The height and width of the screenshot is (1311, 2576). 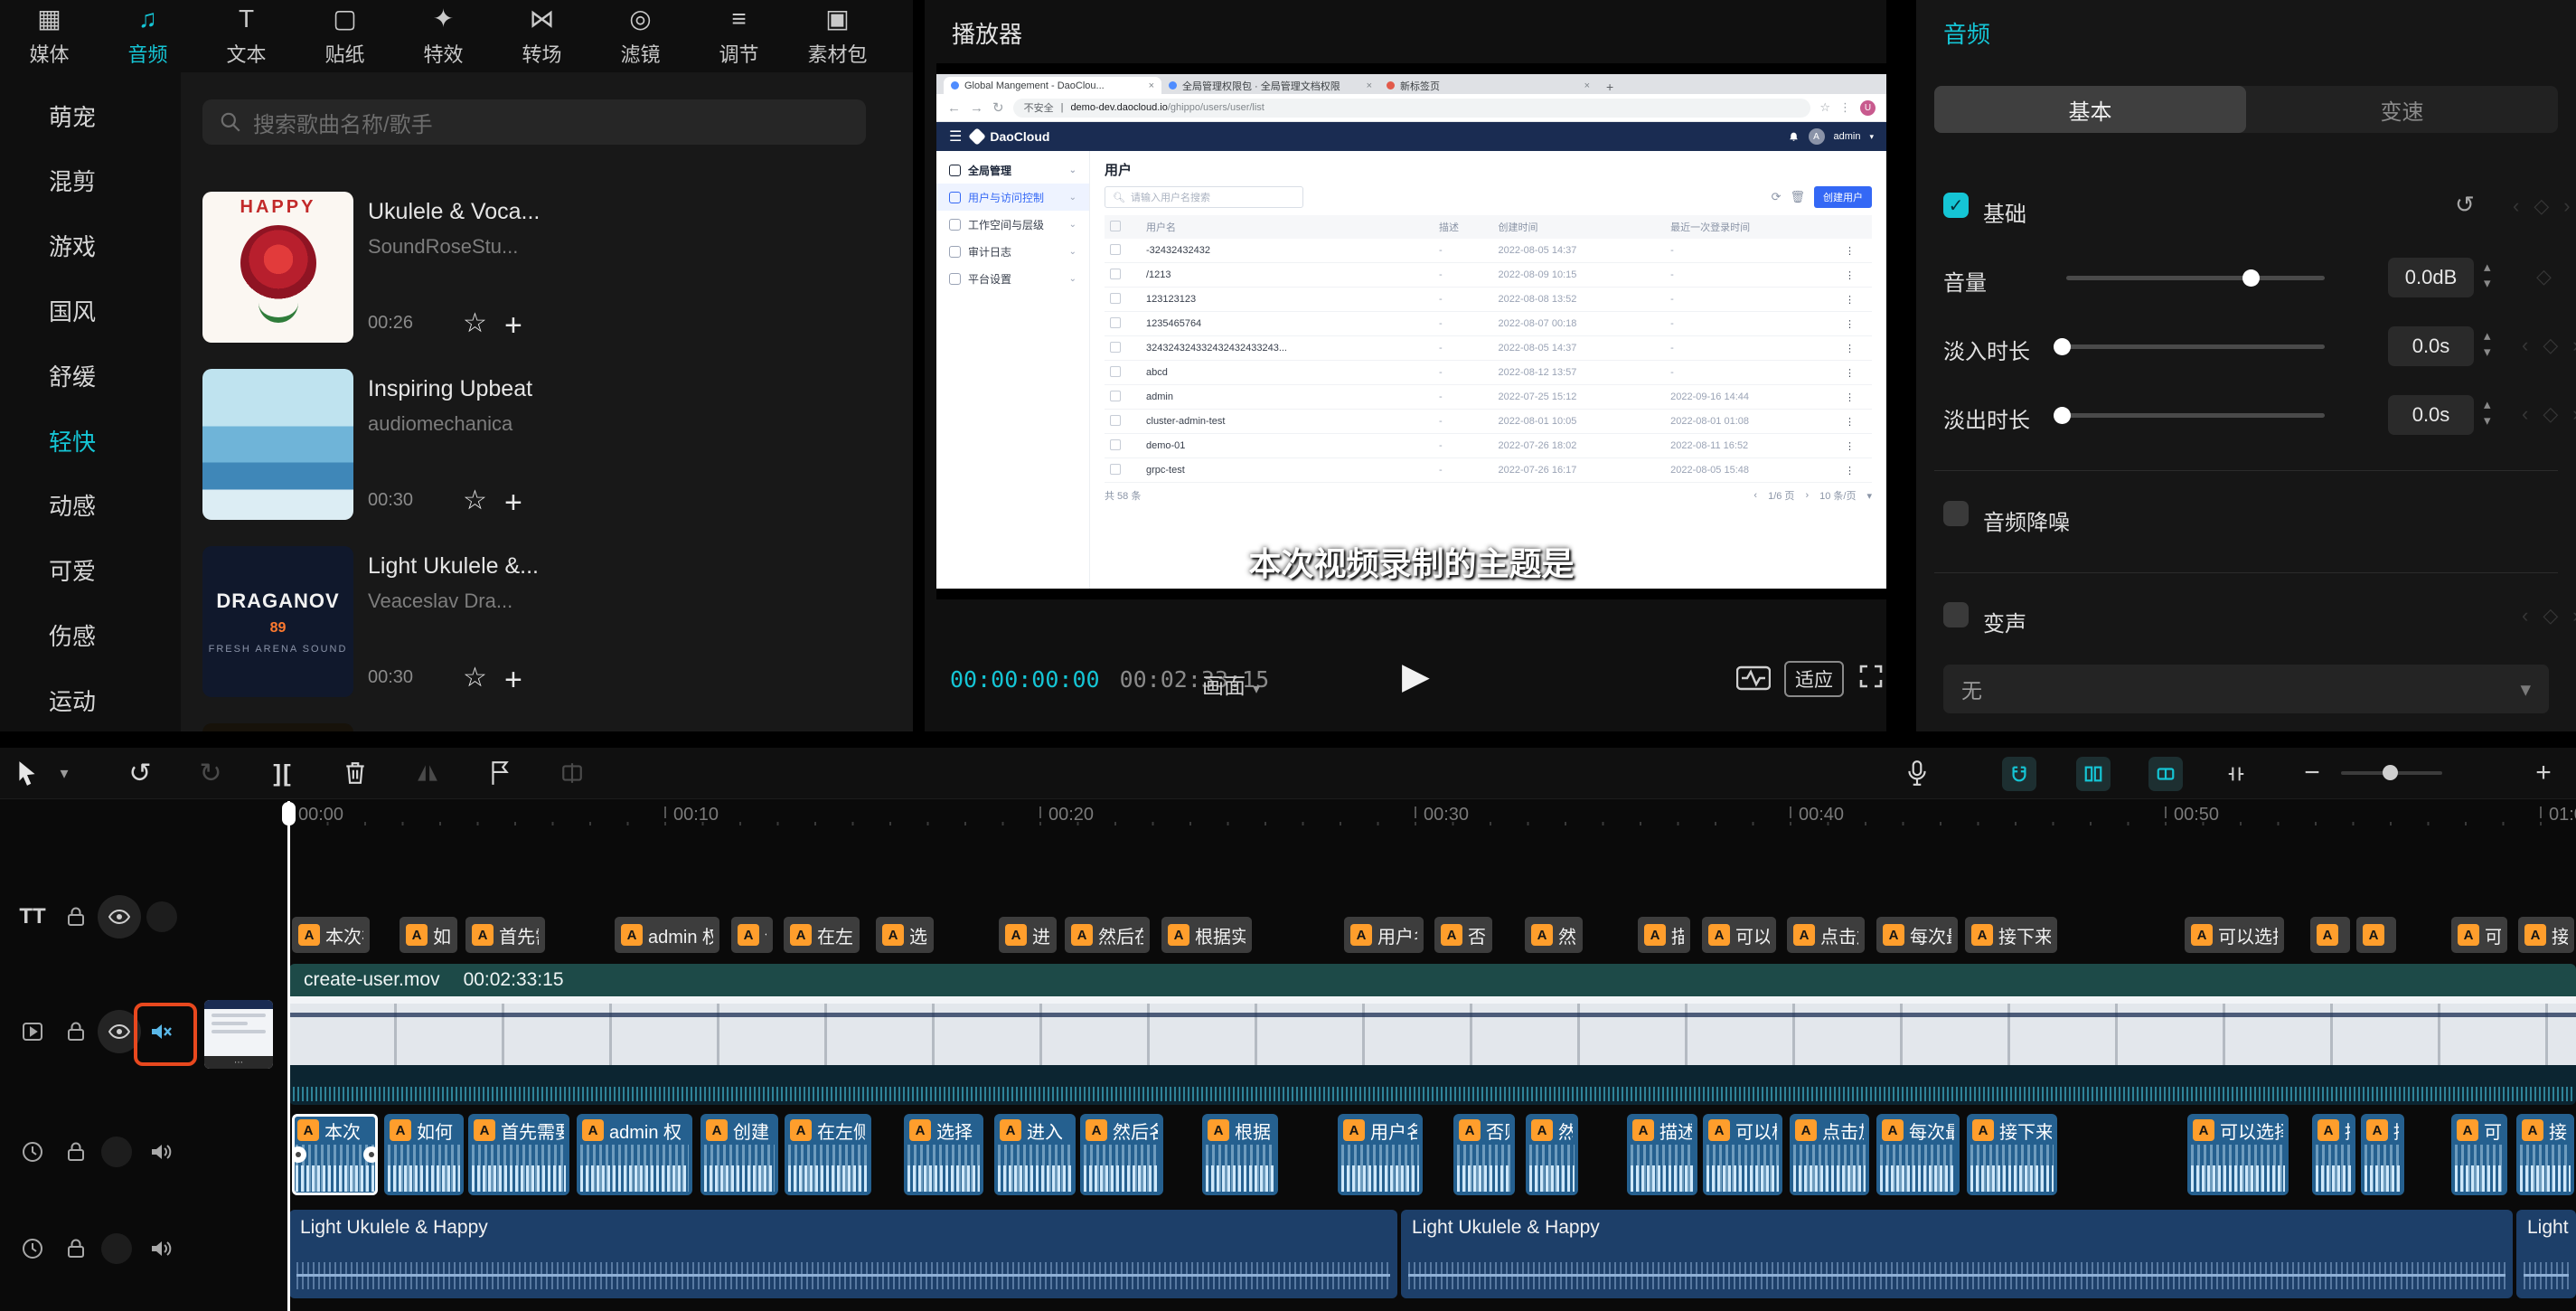 I want to click on fade-out-stepper: ▴ ▾, so click(x=2488, y=413).